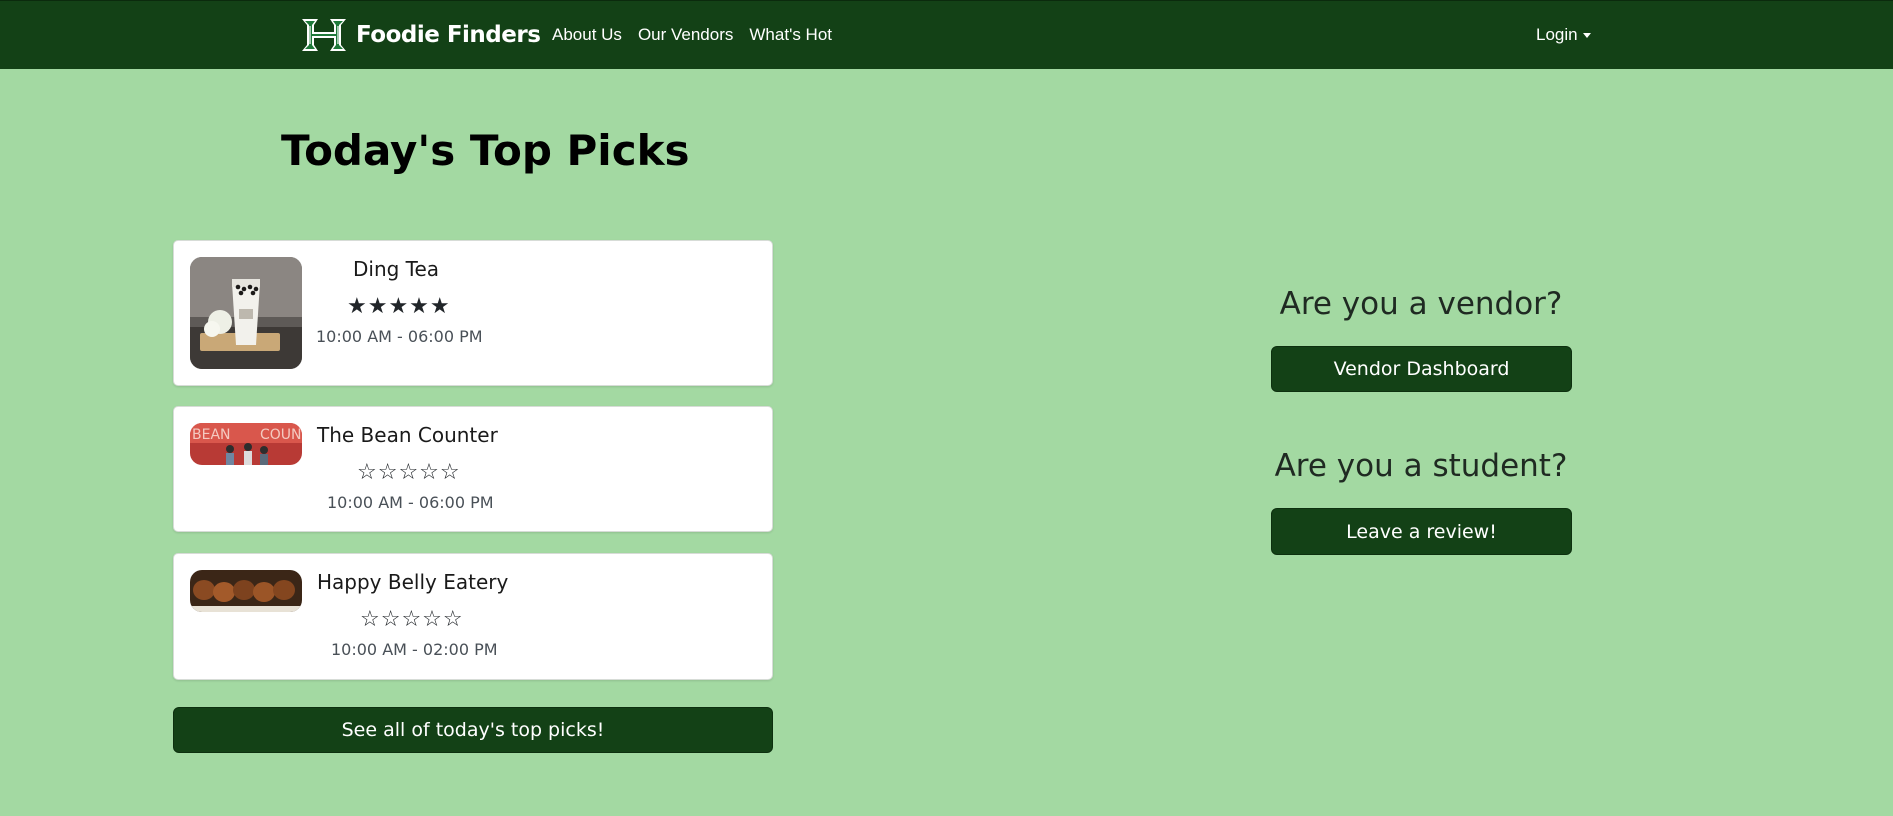 This screenshot has height=816, width=1893. What do you see at coordinates (246, 444) in the screenshot?
I see `bean-counter-image: BEAN COUN` at bounding box center [246, 444].